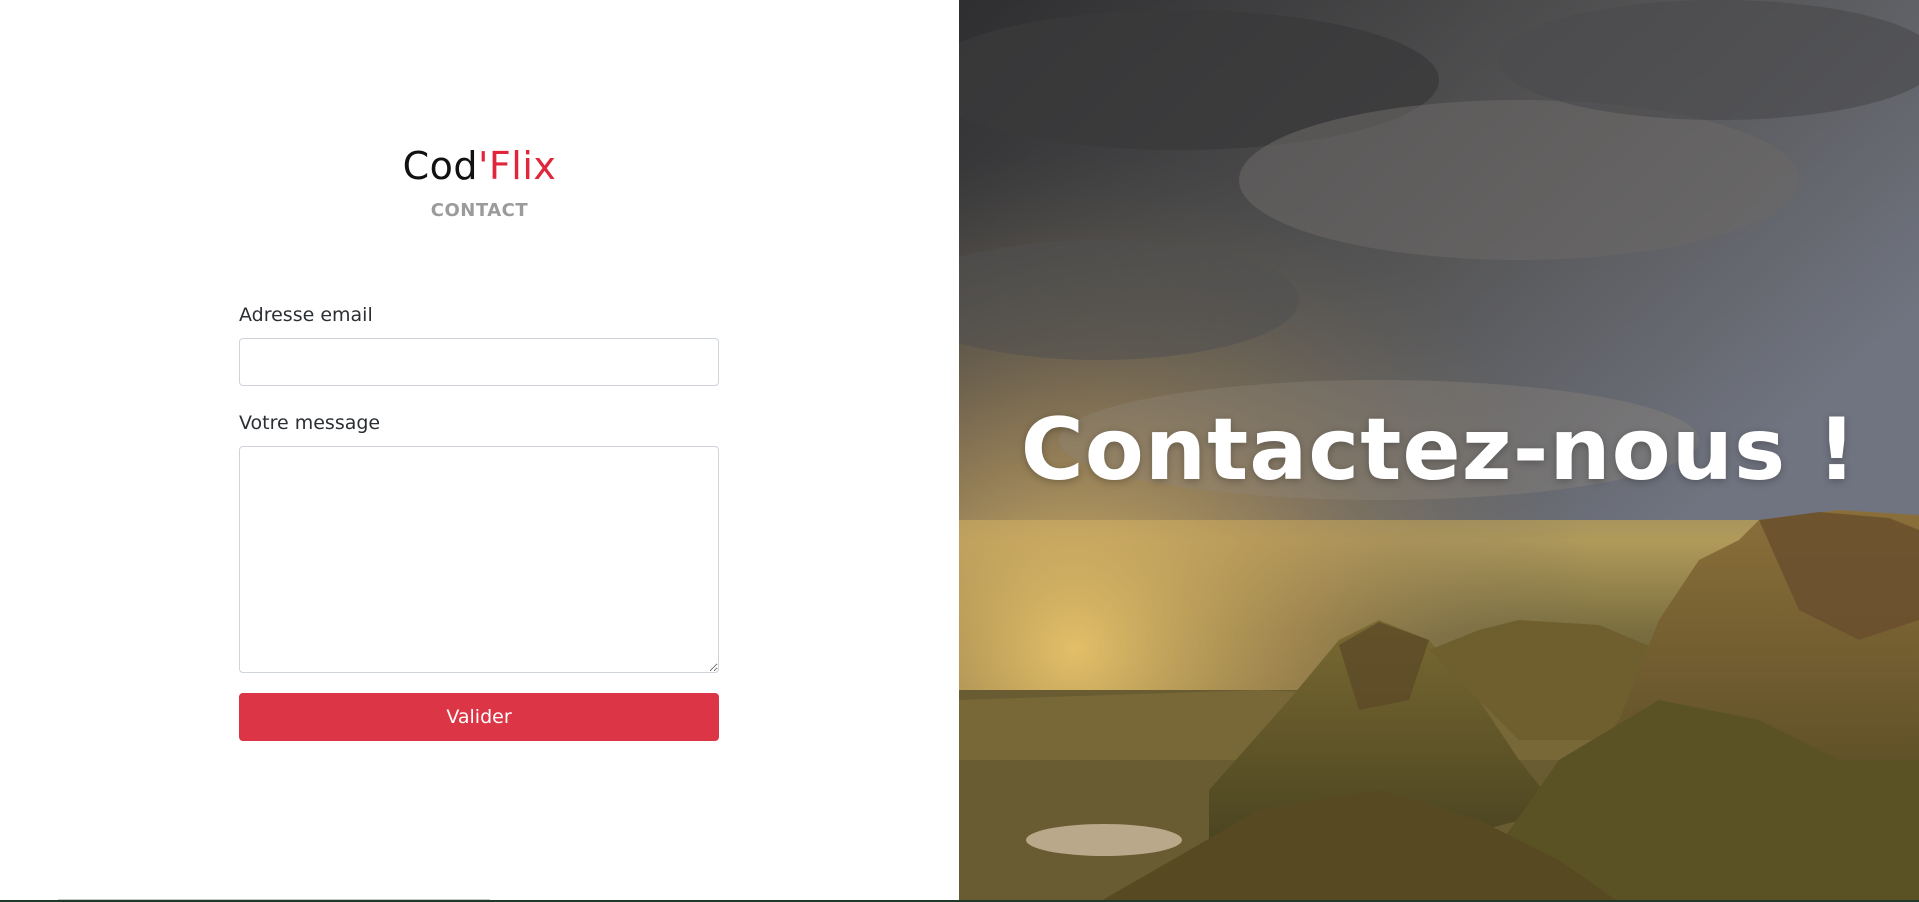 The image size is (1919, 902). What do you see at coordinates (479, 210) in the screenshot?
I see `page-subtitle: CONTACT` at bounding box center [479, 210].